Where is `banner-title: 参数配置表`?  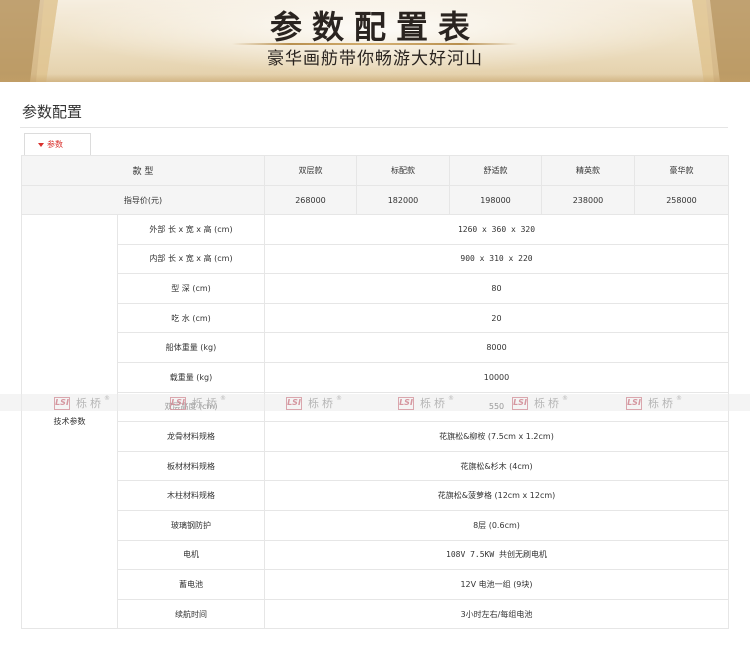
banner-title: 参数配置表 is located at coordinates (374, 27).